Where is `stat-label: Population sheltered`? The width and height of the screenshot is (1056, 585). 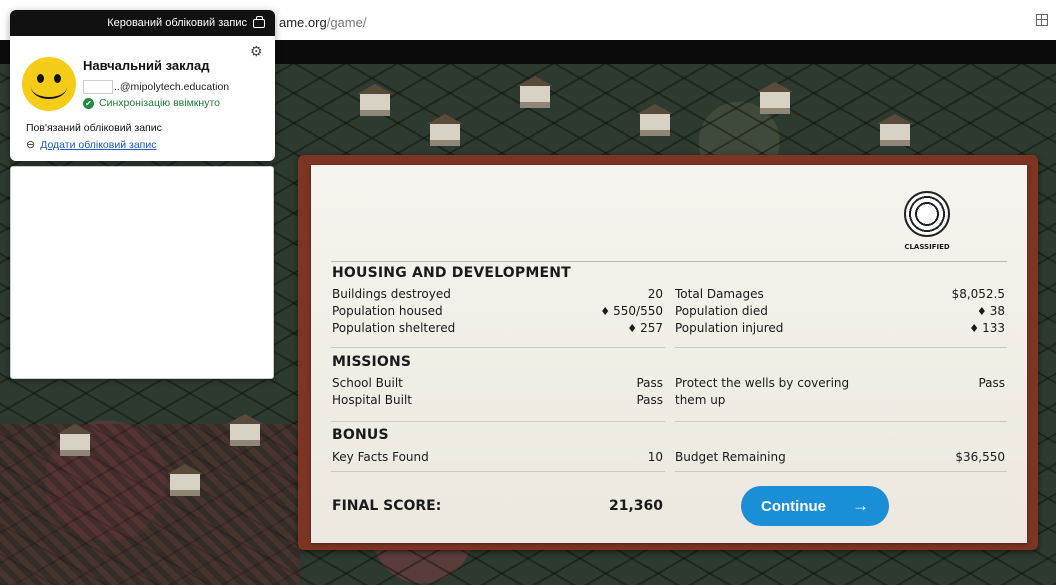 stat-label: Population sheltered is located at coordinates (394, 328).